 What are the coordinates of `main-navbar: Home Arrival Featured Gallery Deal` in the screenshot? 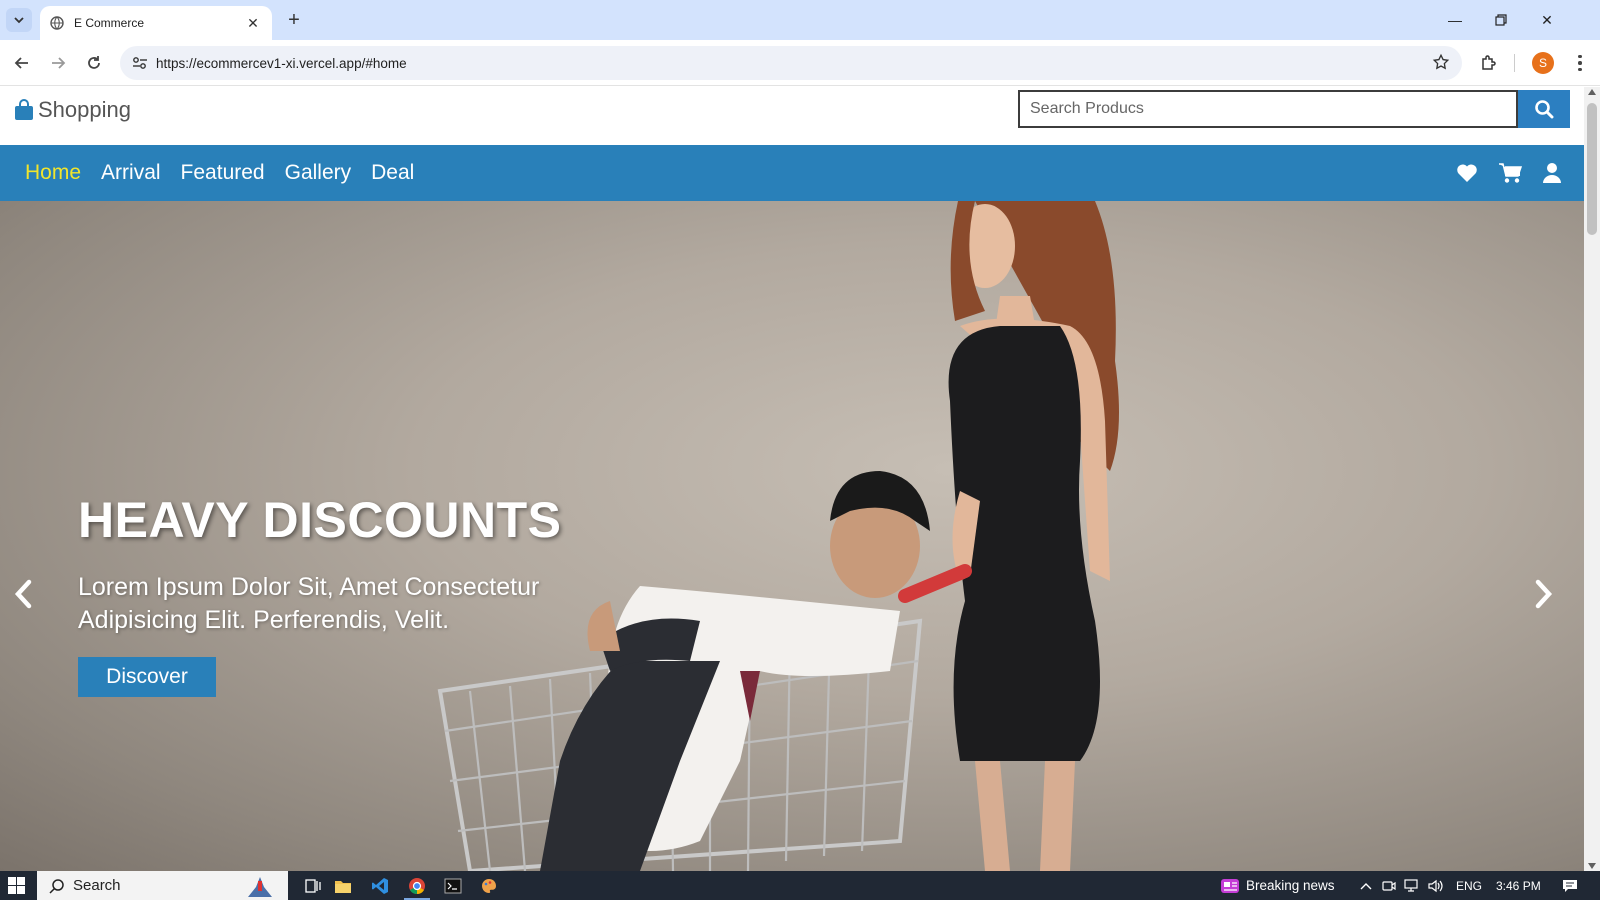 It's located at (792, 173).